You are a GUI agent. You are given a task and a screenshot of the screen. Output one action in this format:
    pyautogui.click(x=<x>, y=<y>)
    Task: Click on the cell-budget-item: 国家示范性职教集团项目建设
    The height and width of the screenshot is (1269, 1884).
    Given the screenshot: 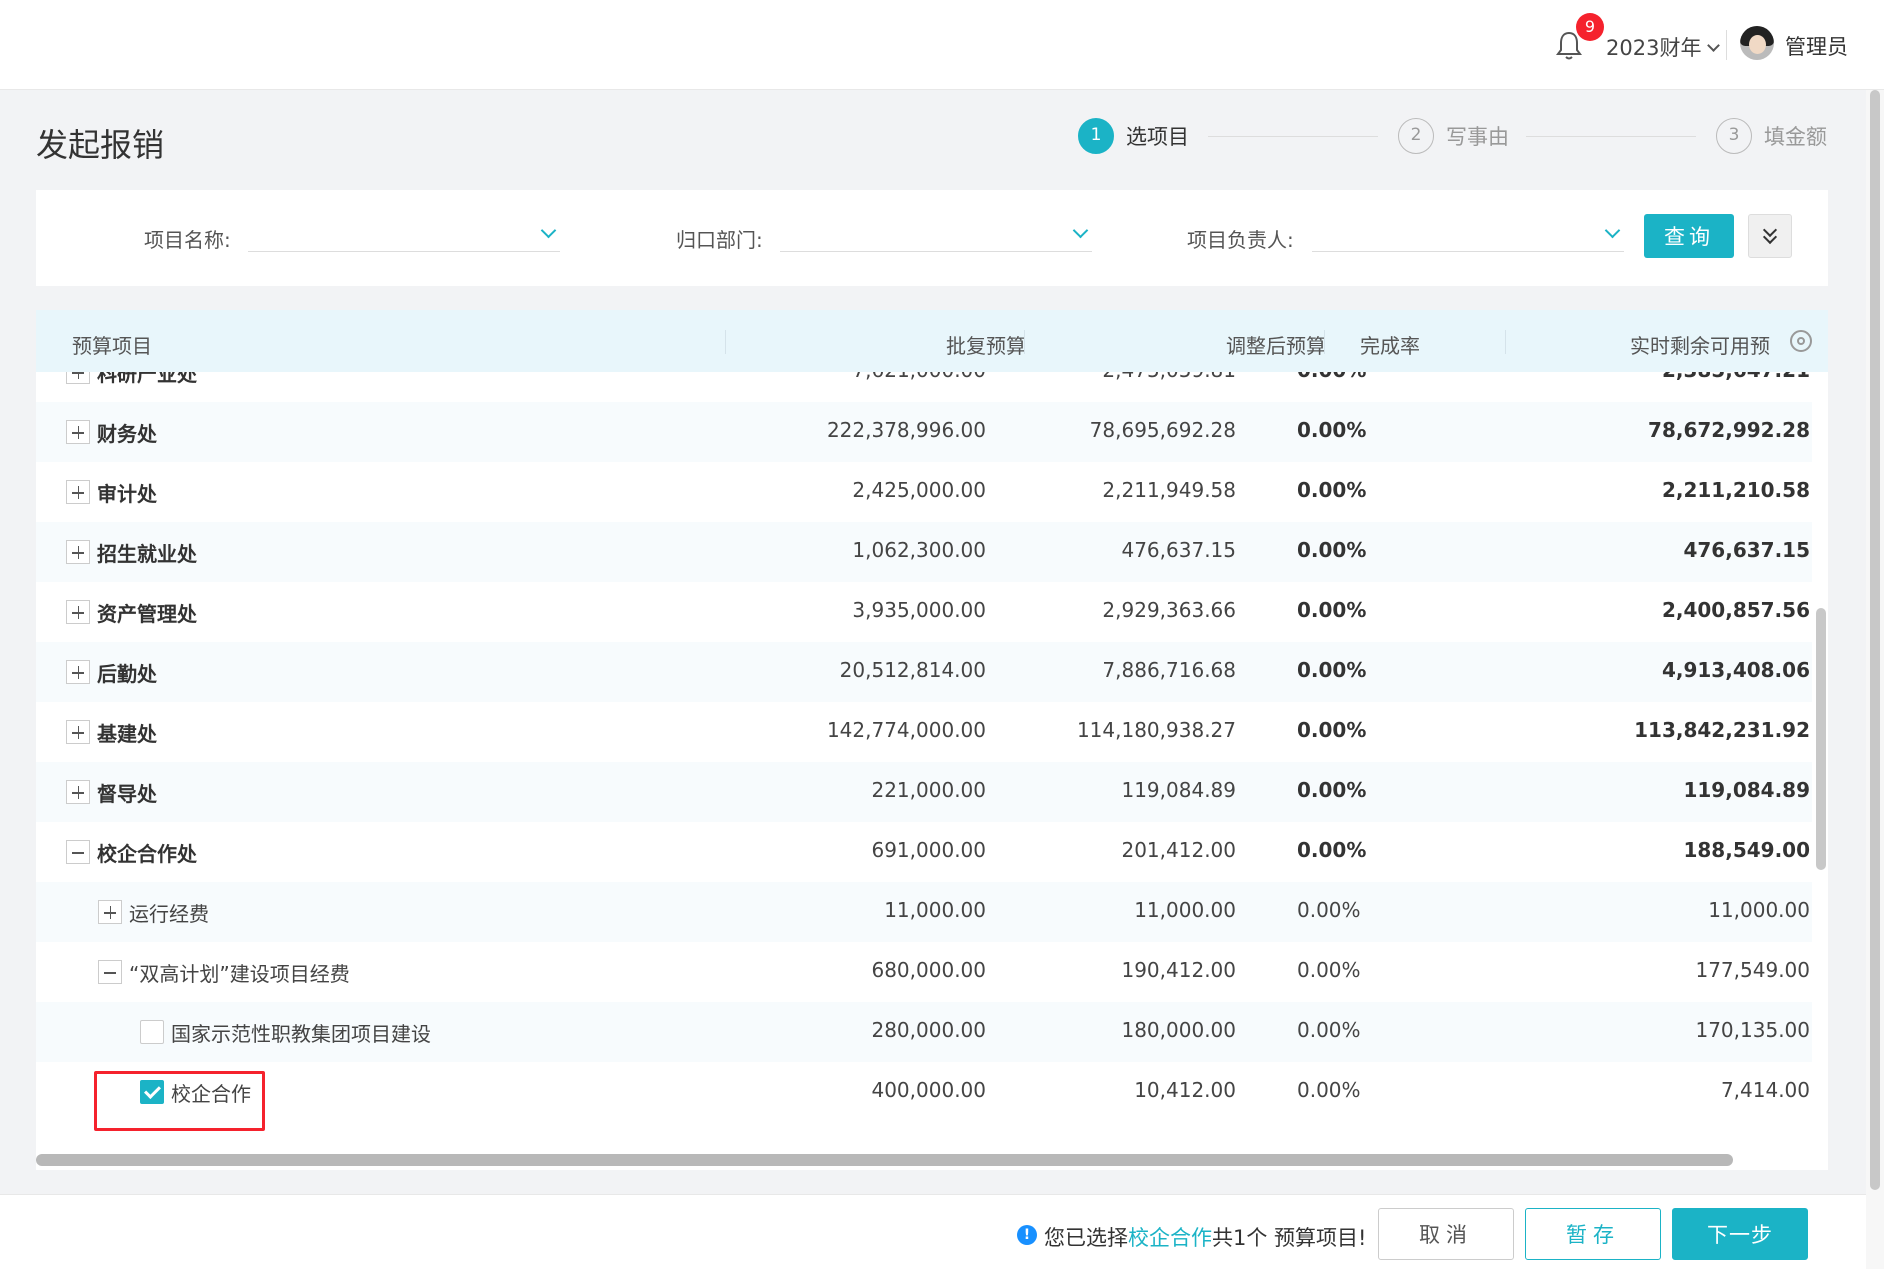 What is the action you would take?
    pyautogui.click(x=301, y=1034)
    